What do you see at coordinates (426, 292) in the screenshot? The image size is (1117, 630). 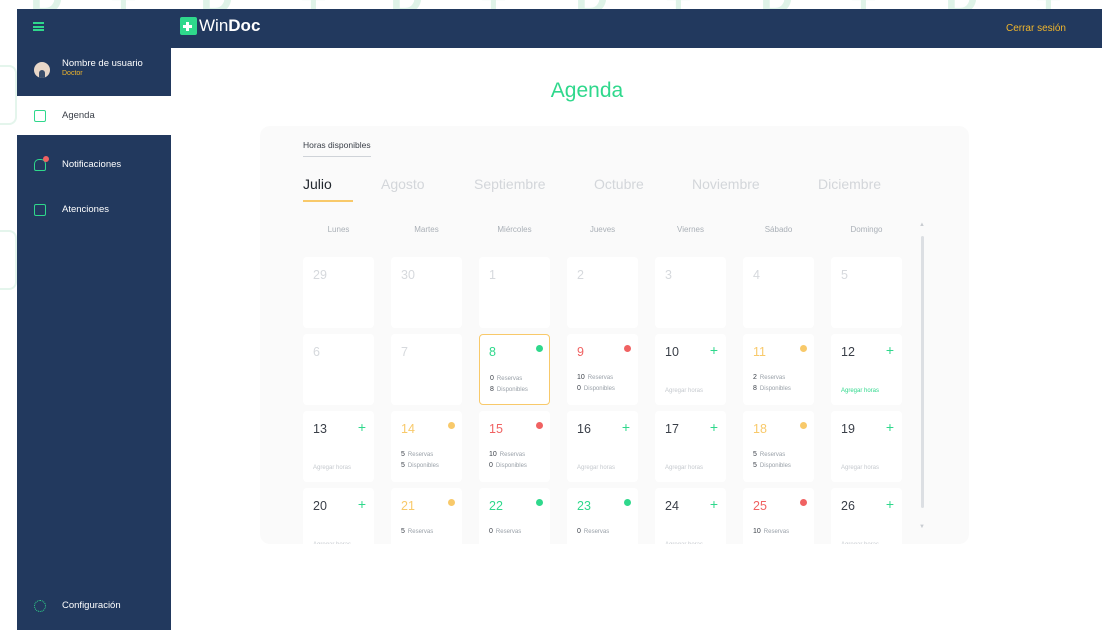 I see `calendar-day: 30` at bounding box center [426, 292].